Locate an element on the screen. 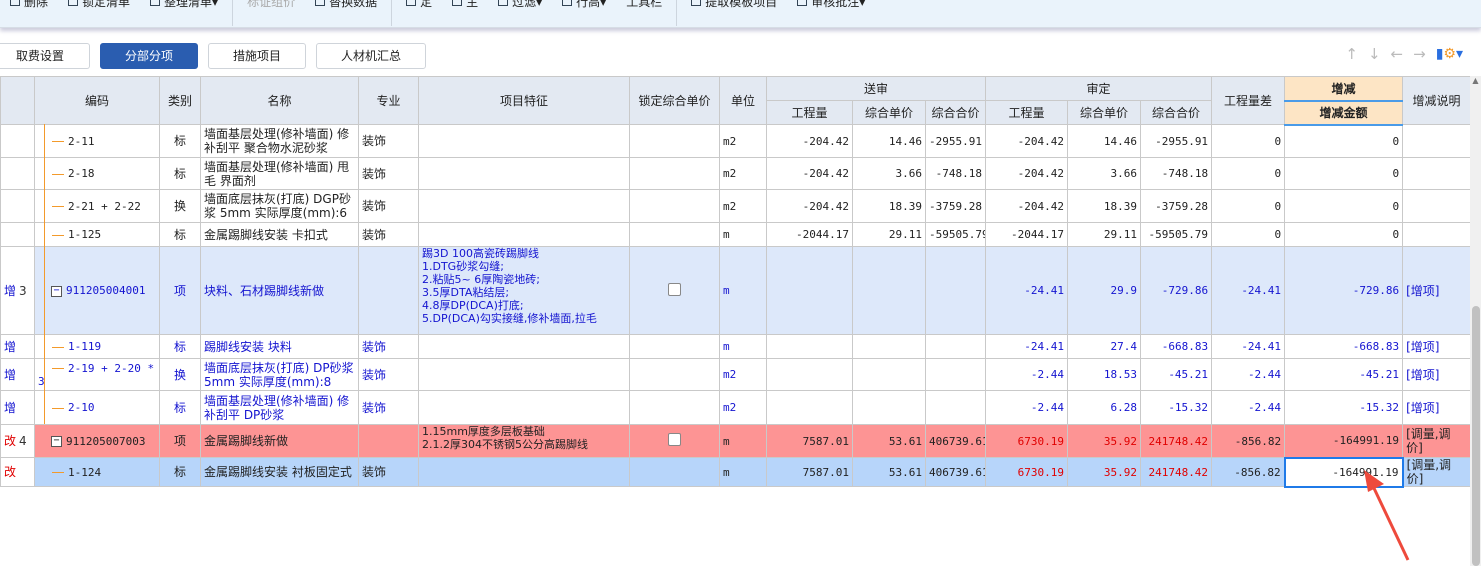  a-price-cell: 29.9 is located at coordinates (1104, 290).